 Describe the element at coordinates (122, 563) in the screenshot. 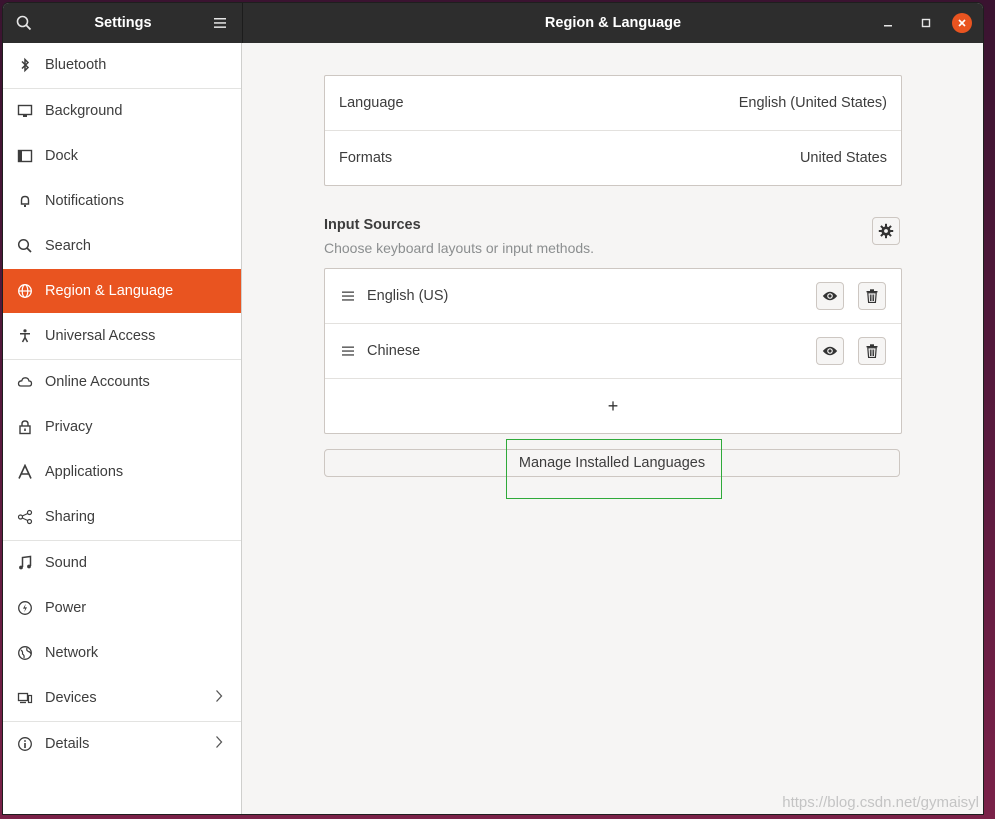

I see `sidebar-item-sound: Sound` at that location.